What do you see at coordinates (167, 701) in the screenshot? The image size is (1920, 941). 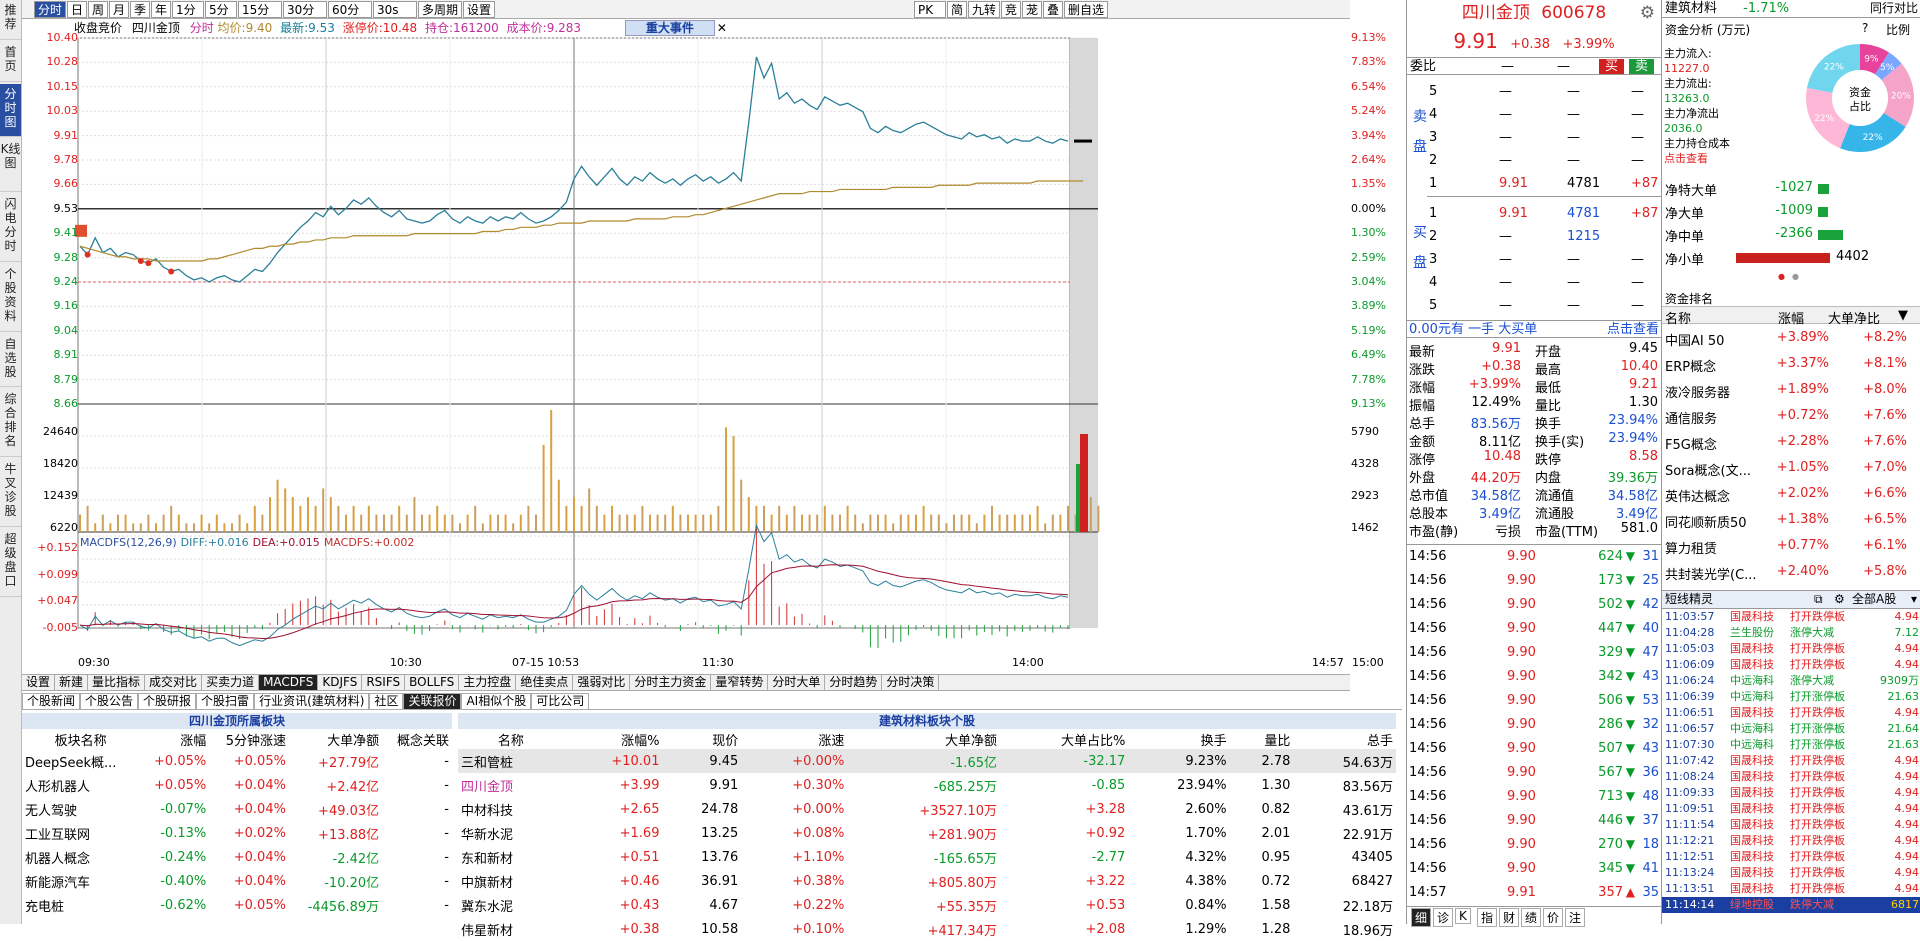 I see `info-tab: 个股研报` at bounding box center [167, 701].